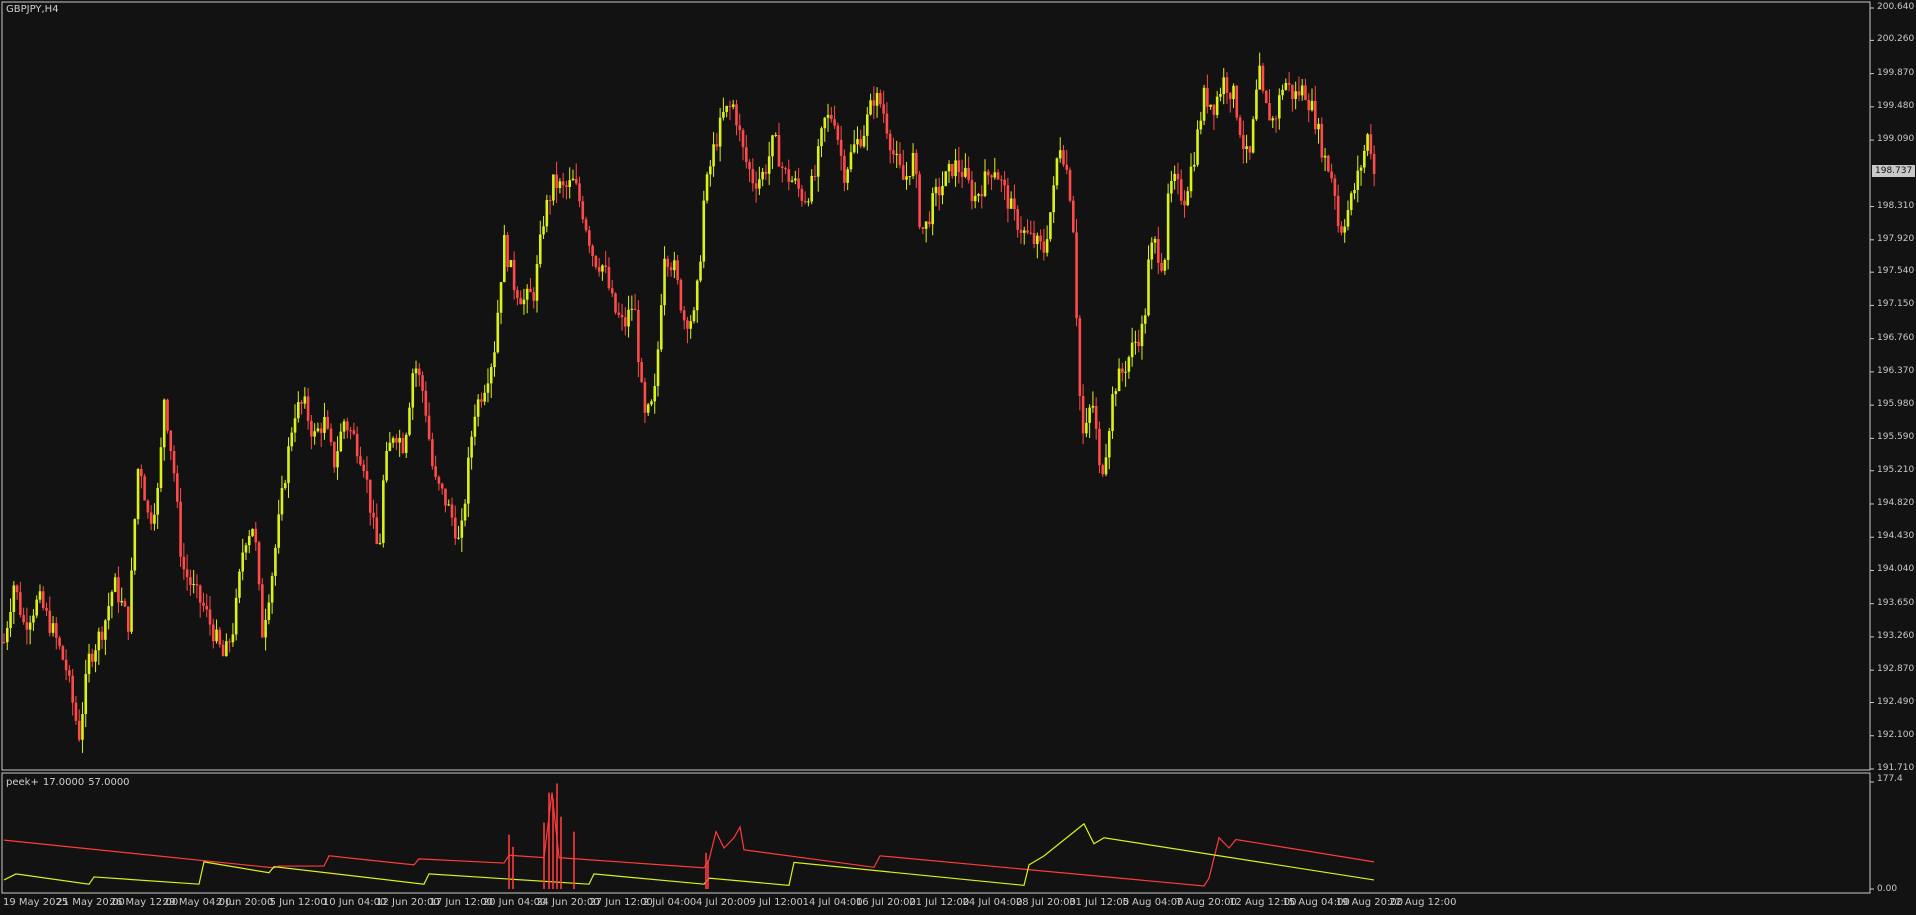 The image size is (1916, 915). What do you see at coordinates (109, 782) in the screenshot?
I see `indicator-param-2: 57.0000` at bounding box center [109, 782].